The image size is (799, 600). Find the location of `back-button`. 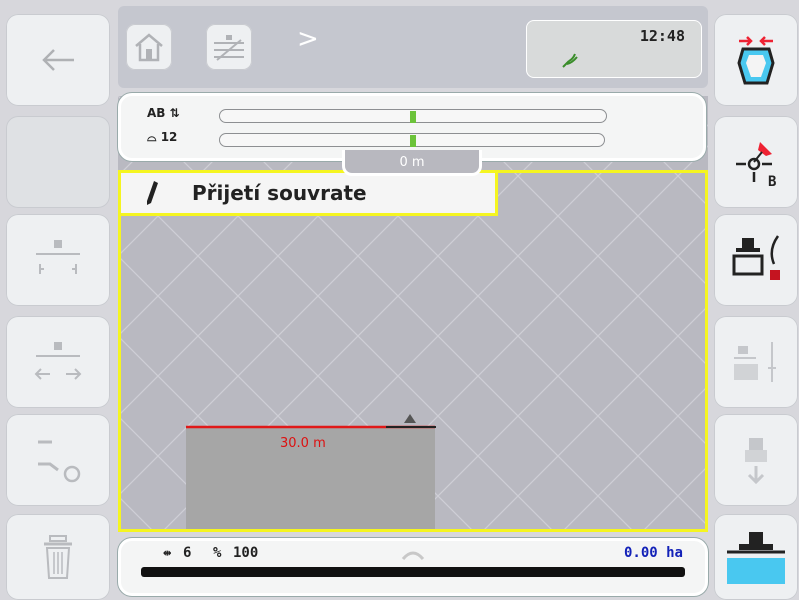

back-button is located at coordinates (58, 60).